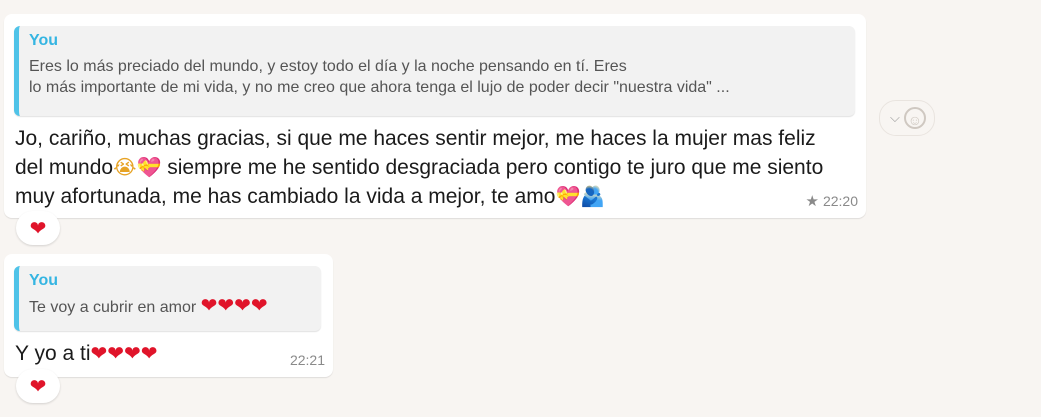 The width and height of the screenshot is (1041, 417). What do you see at coordinates (115, 307) in the screenshot?
I see `quote-text-part: Te voy a cubrir en amor` at bounding box center [115, 307].